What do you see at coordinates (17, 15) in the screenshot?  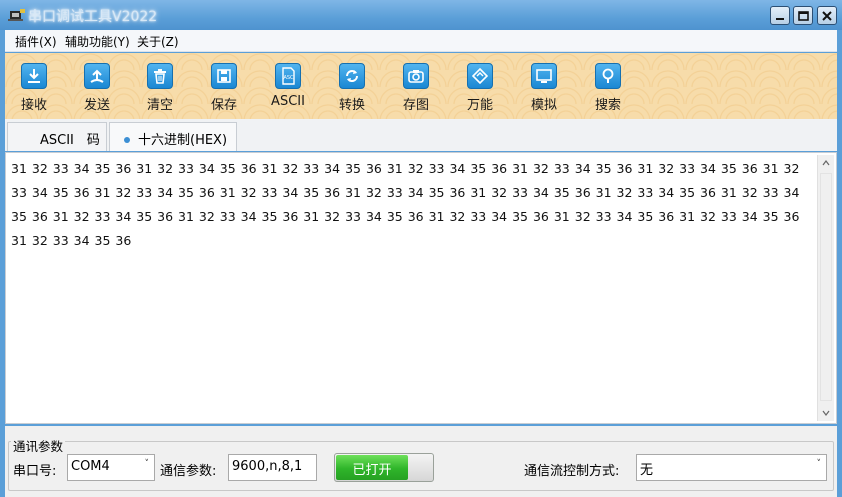 I see `app-icon` at bounding box center [17, 15].